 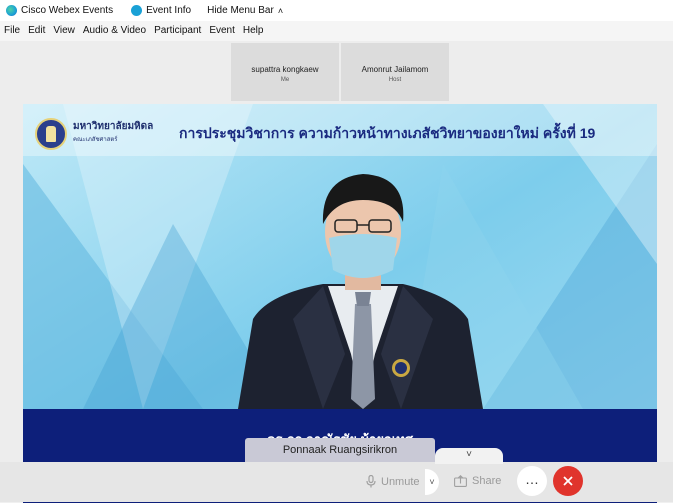 I want to click on close-icon, so click(x=568, y=481).